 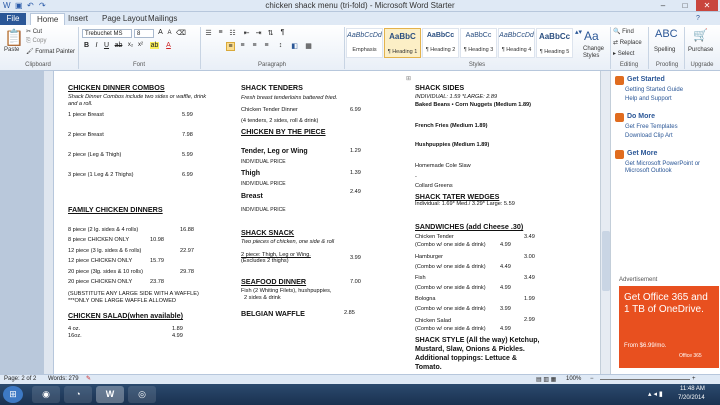 I want to click on tab-home: Home, so click(x=48, y=19).